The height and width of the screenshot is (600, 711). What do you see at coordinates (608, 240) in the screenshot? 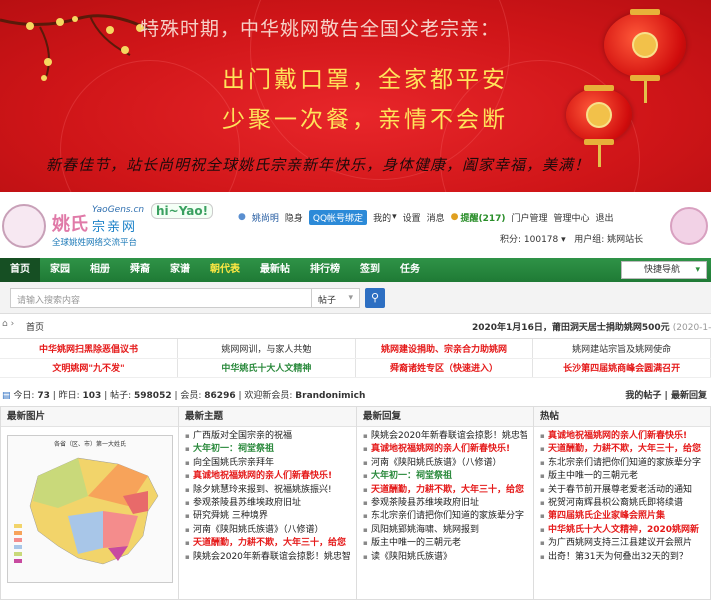
I see `usergroup-link: 用户组: 姚网站长` at bounding box center [608, 240].